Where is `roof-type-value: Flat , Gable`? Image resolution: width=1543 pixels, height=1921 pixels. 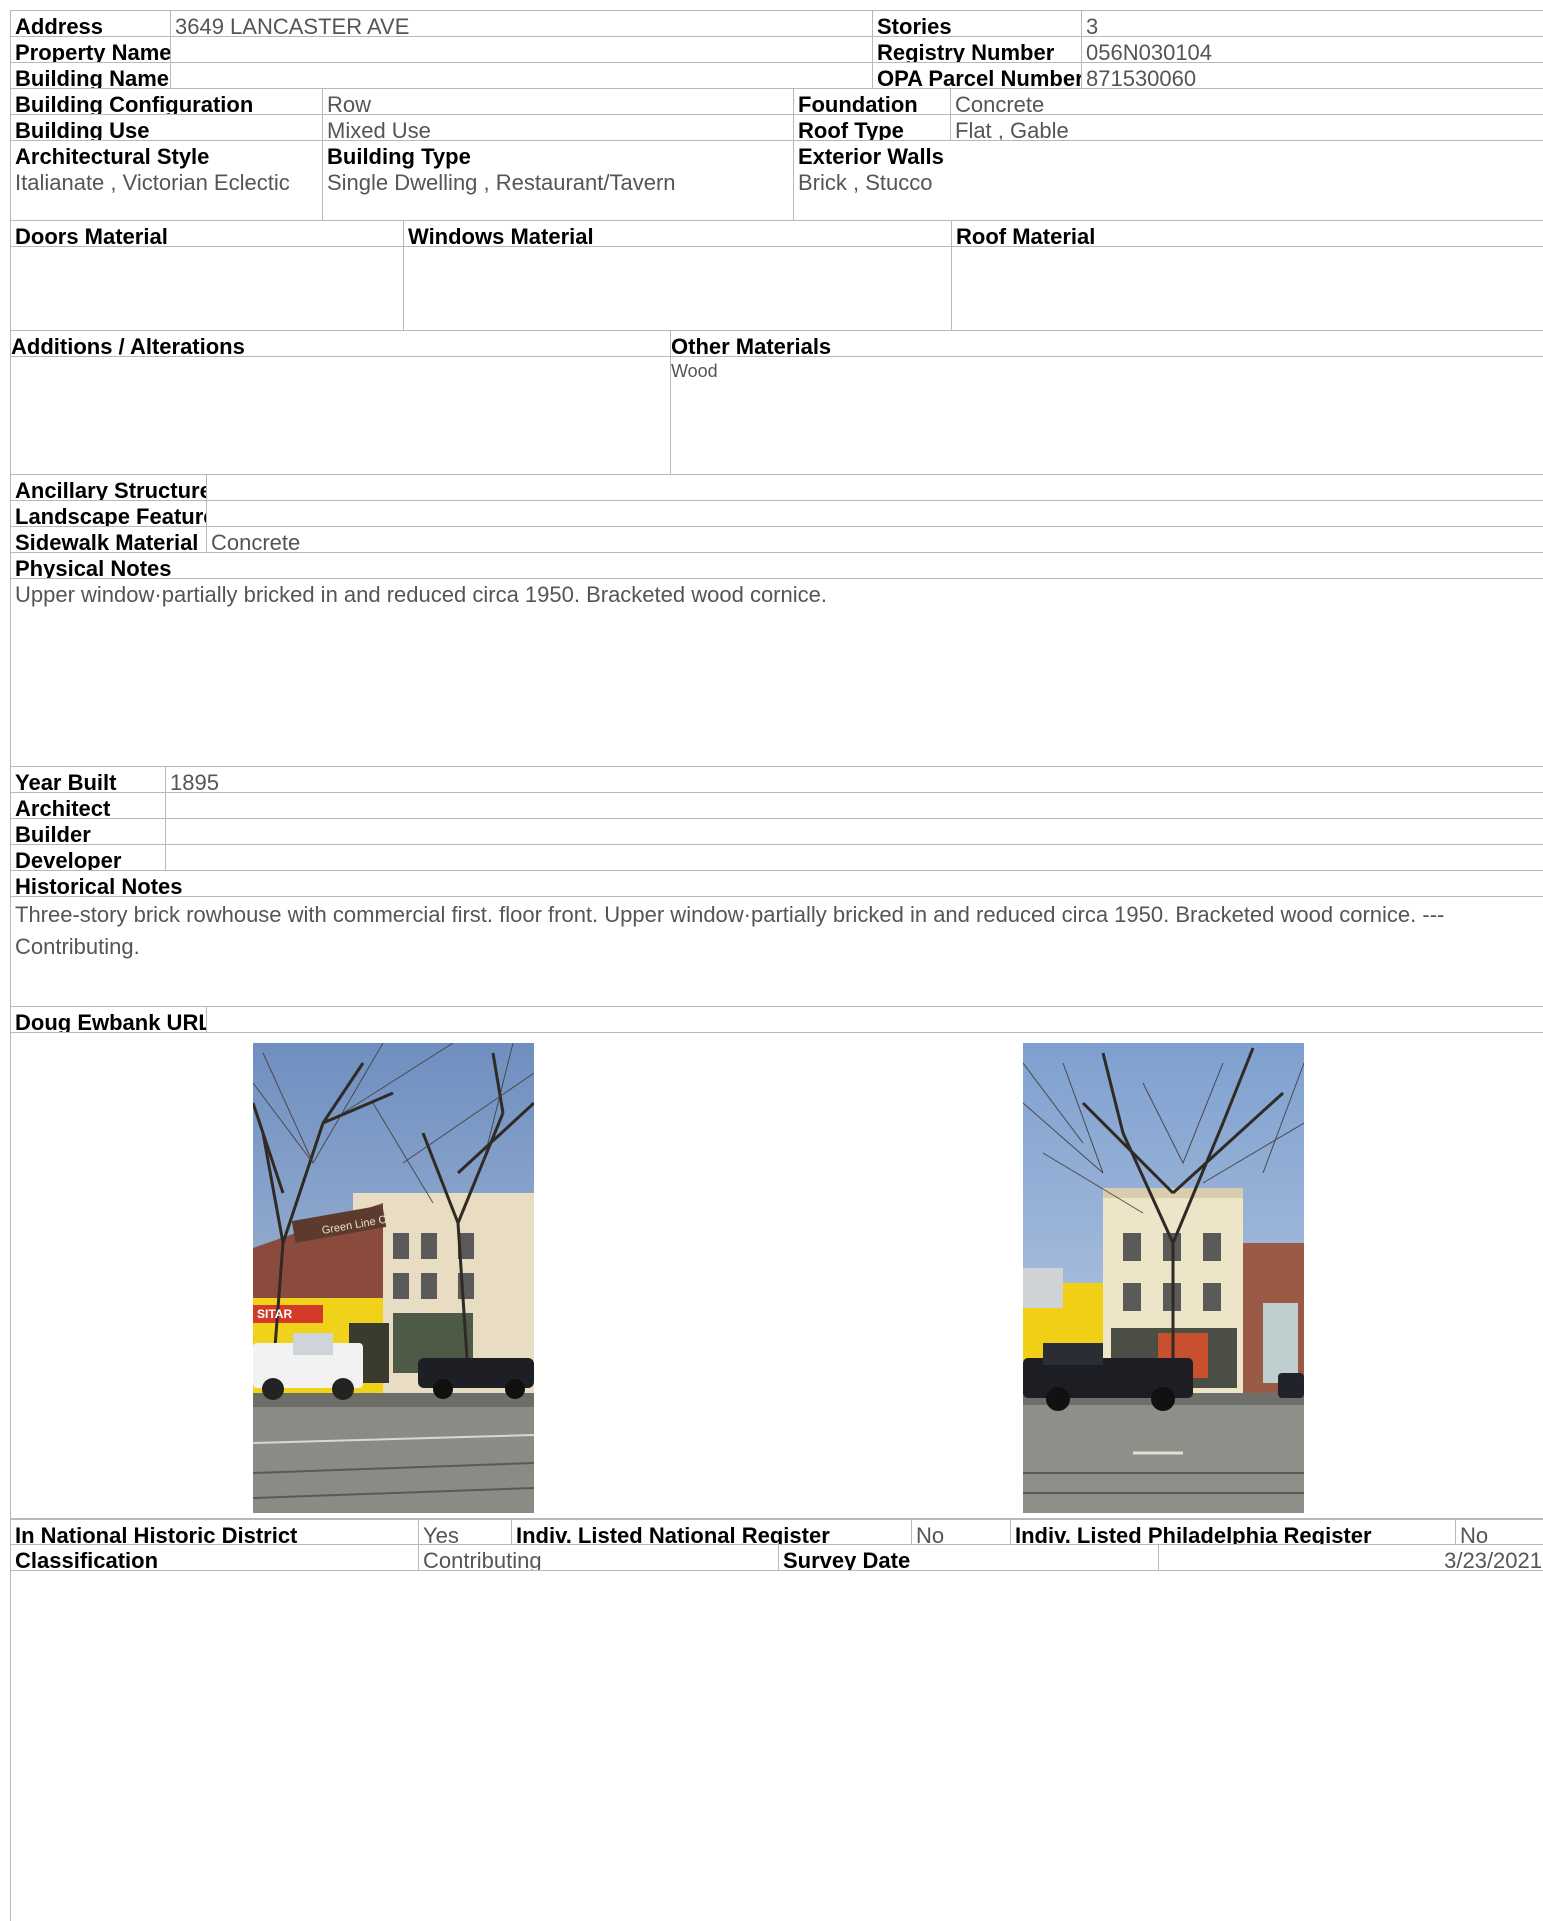 roof-type-value: Flat , Gable is located at coordinates (1012, 129).